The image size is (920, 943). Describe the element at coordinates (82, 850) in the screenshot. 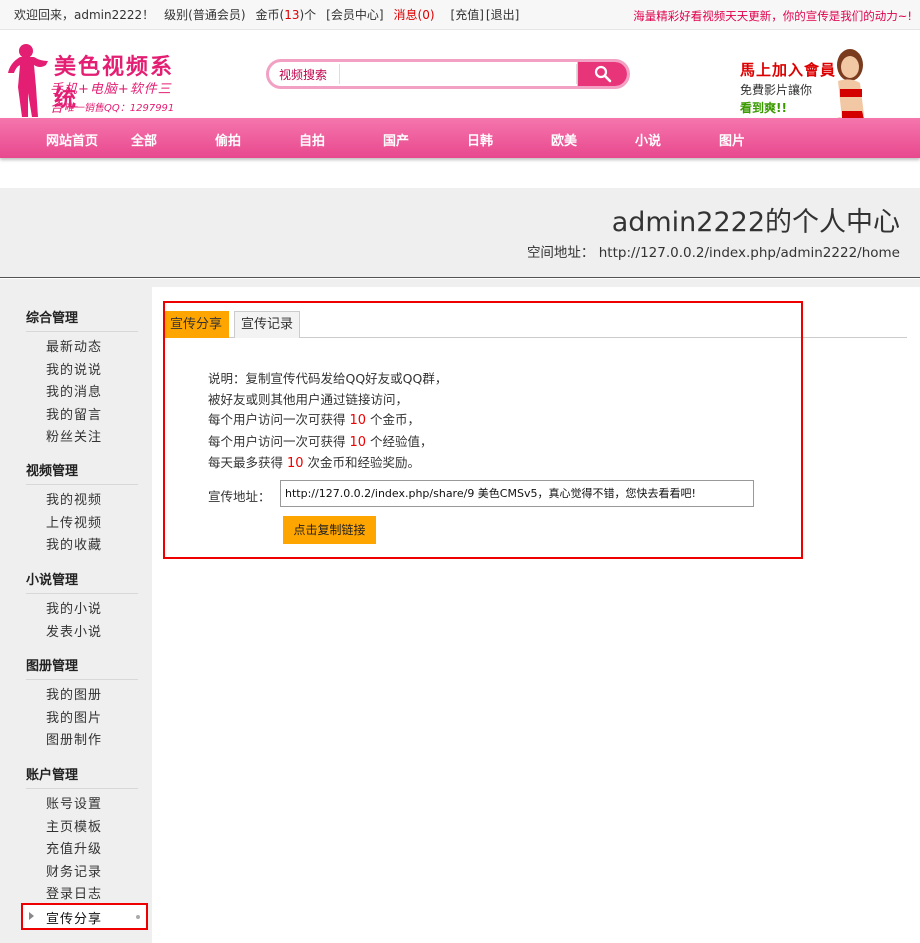

I see `sidebar-item-recharge: 充值升级` at that location.